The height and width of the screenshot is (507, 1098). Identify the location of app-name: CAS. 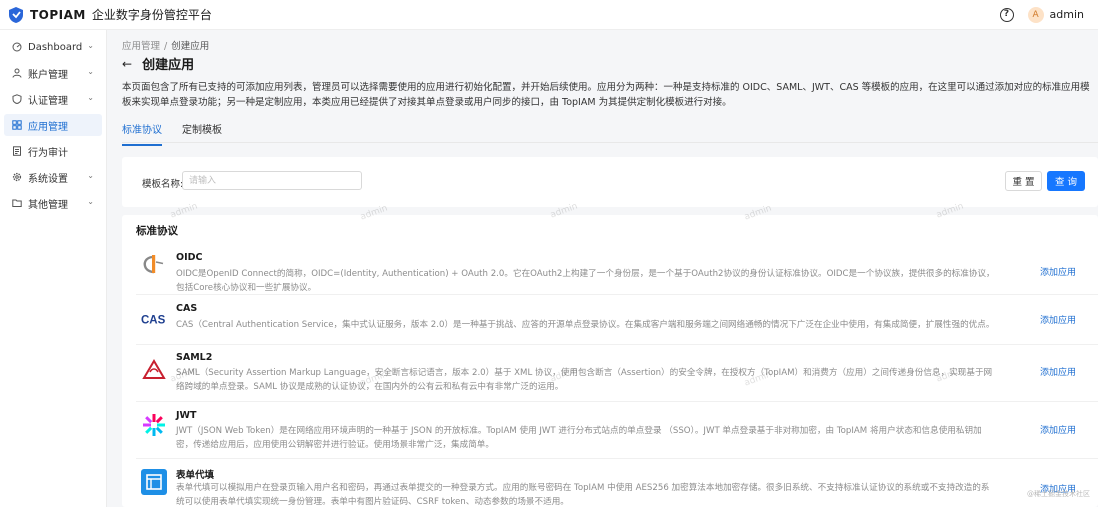
(187, 308).